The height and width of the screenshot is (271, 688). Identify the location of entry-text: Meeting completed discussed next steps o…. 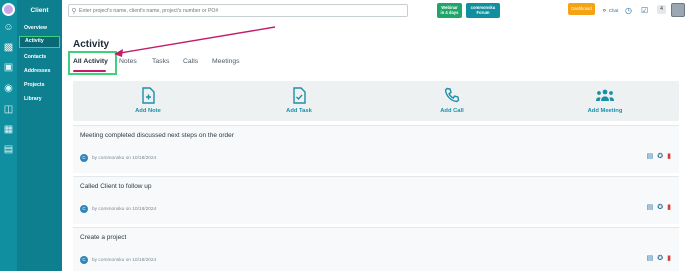
(157, 135).